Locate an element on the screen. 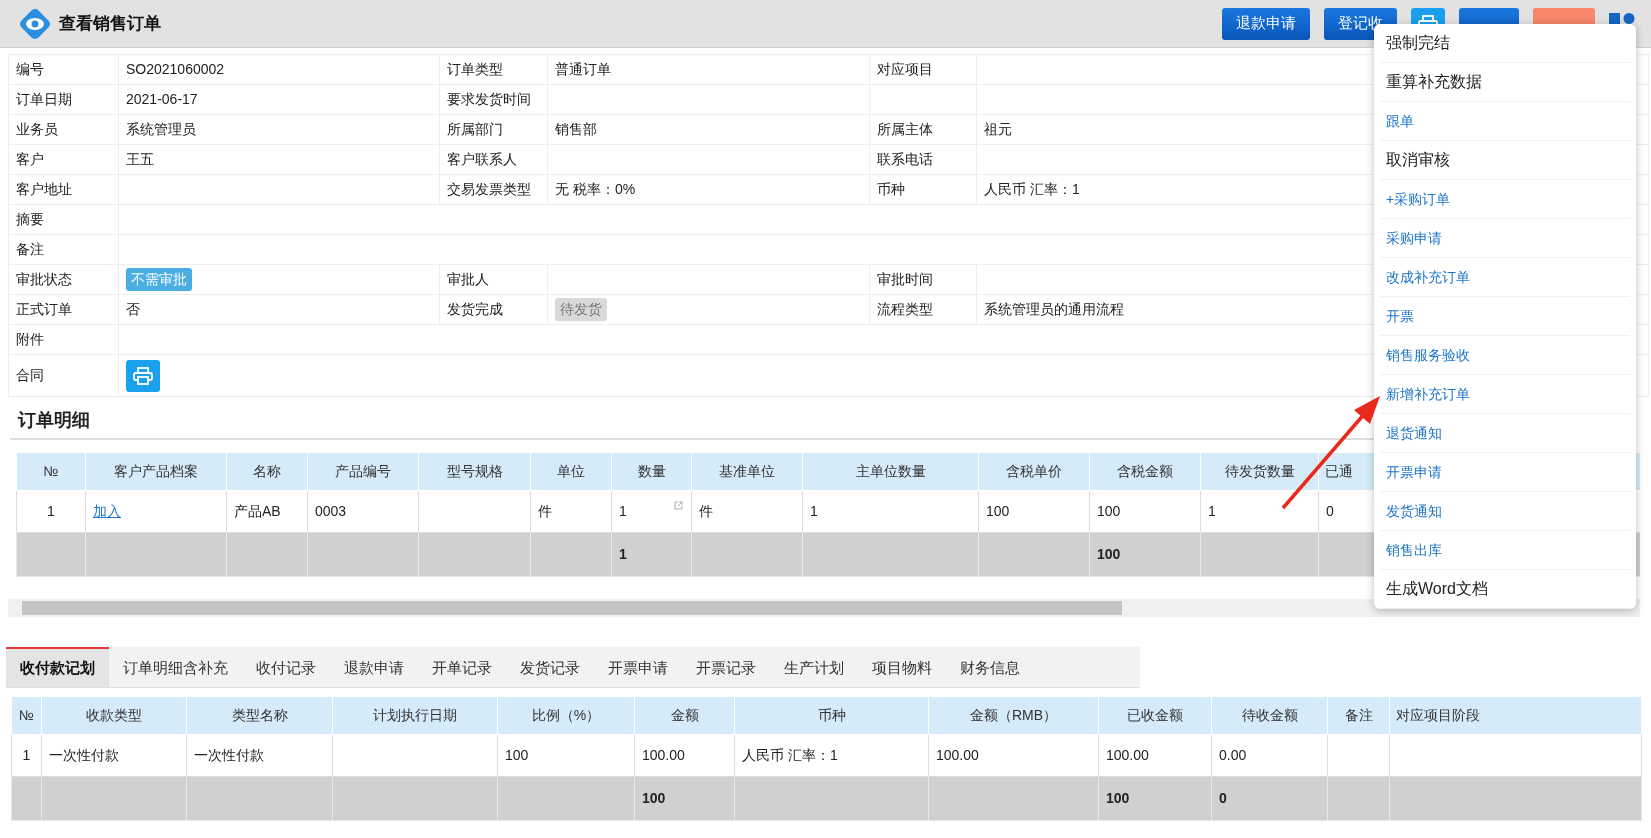  column-header: 已收金额 is located at coordinates (1155, 715).